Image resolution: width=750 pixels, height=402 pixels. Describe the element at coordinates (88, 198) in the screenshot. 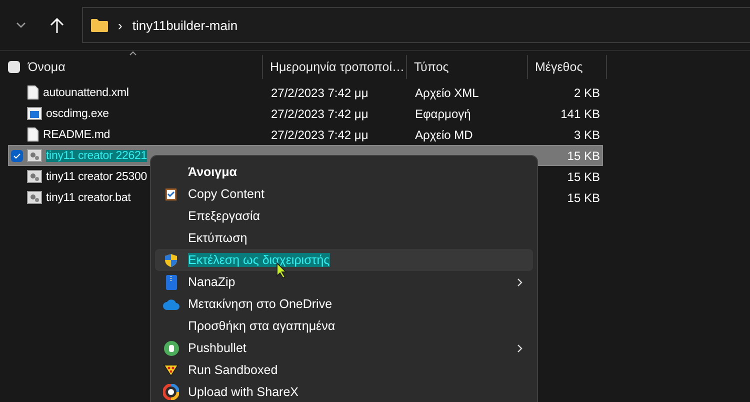

I see `file-name: tiny11 creator.bat` at that location.